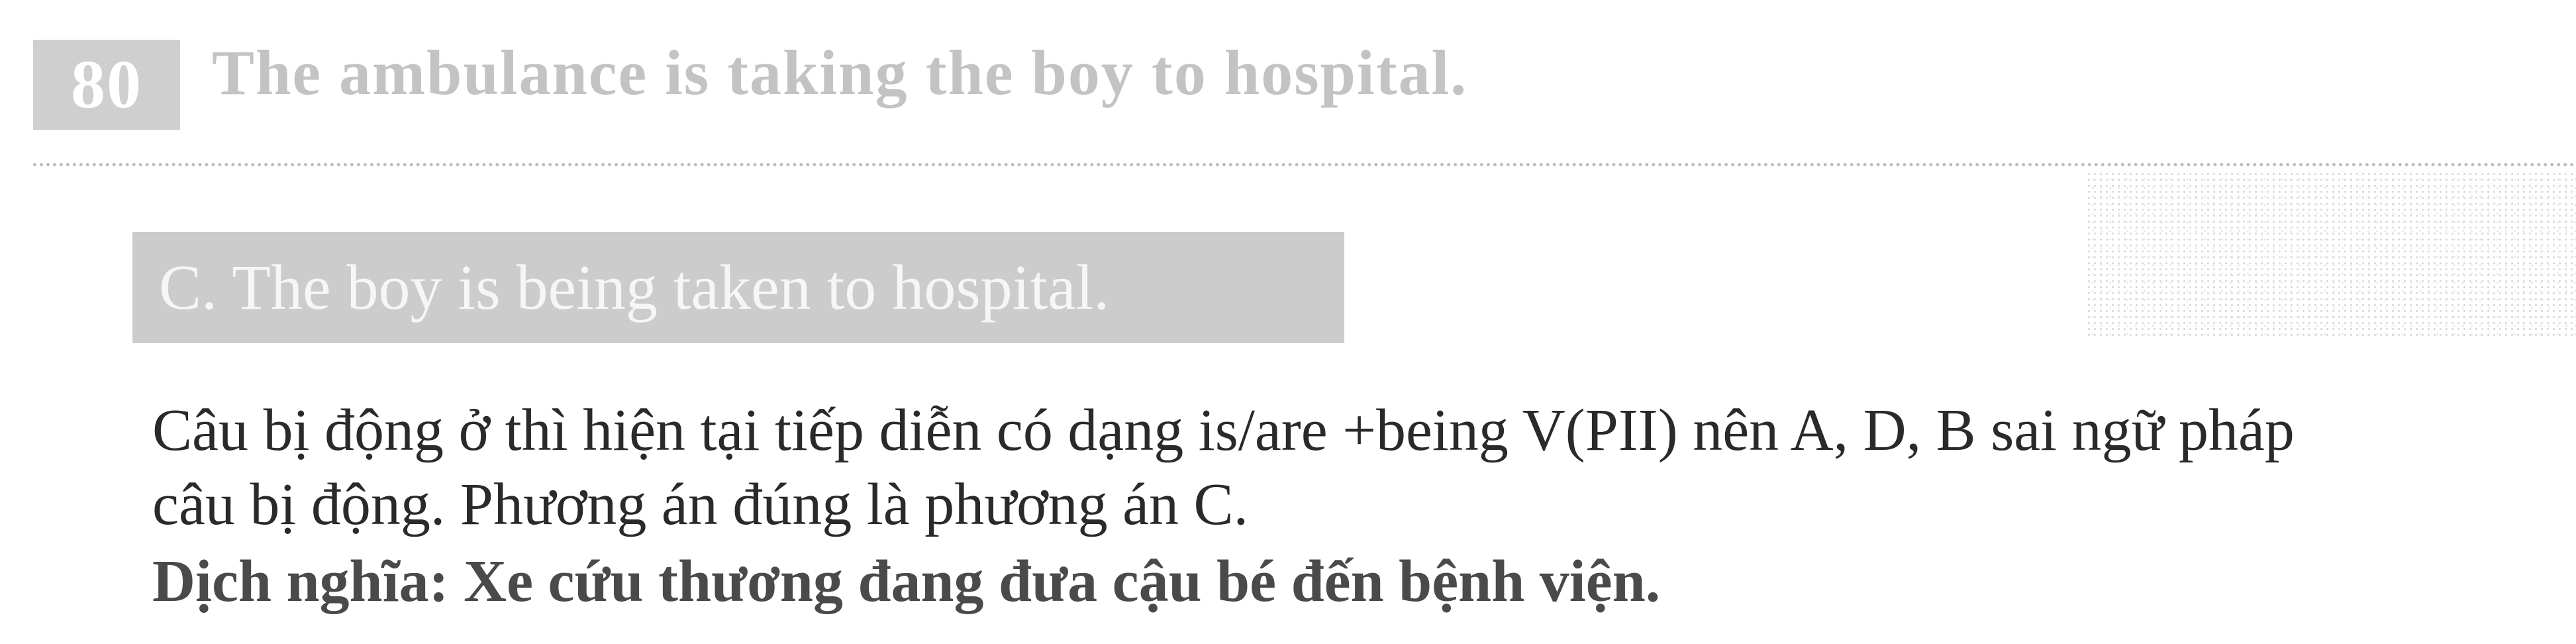 The height and width of the screenshot is (644, 2576). Describe the element at coordinates (106, 85) in the screenshot. I see `question-number: 80` at that location.